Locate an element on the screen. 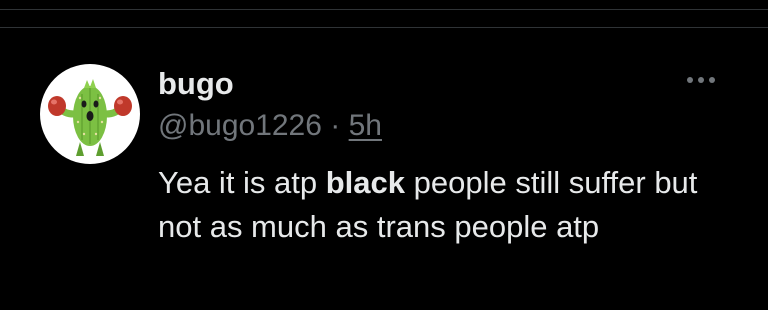 The height and width of the screenshot is (310, 768). avatar is located at coordinates (90, 114).